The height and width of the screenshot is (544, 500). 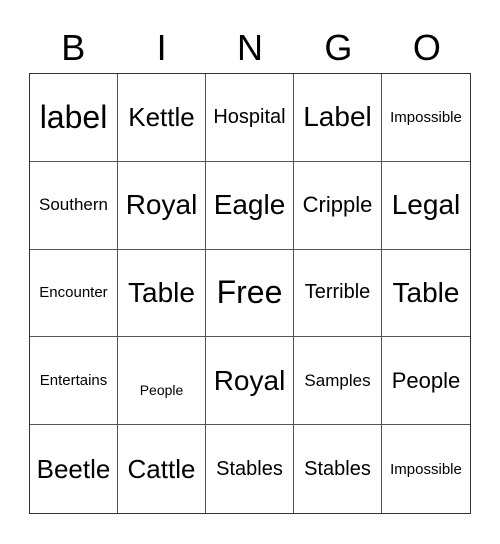 What do you see at coordinates (338, 47) in the screenshot?
I see `header-letter-g: G` at bounding box center [338, 47].